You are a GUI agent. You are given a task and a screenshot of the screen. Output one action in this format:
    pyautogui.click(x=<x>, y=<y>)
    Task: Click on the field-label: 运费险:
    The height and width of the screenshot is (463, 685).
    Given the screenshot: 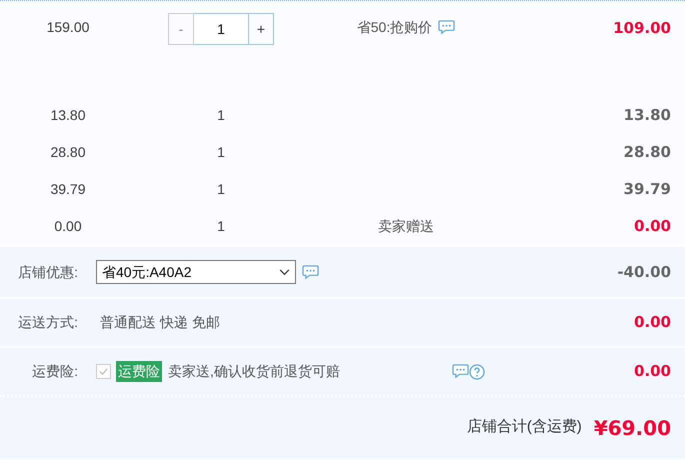 What is the action you would take?
    pyautogui.click(x=55, y=371)
    